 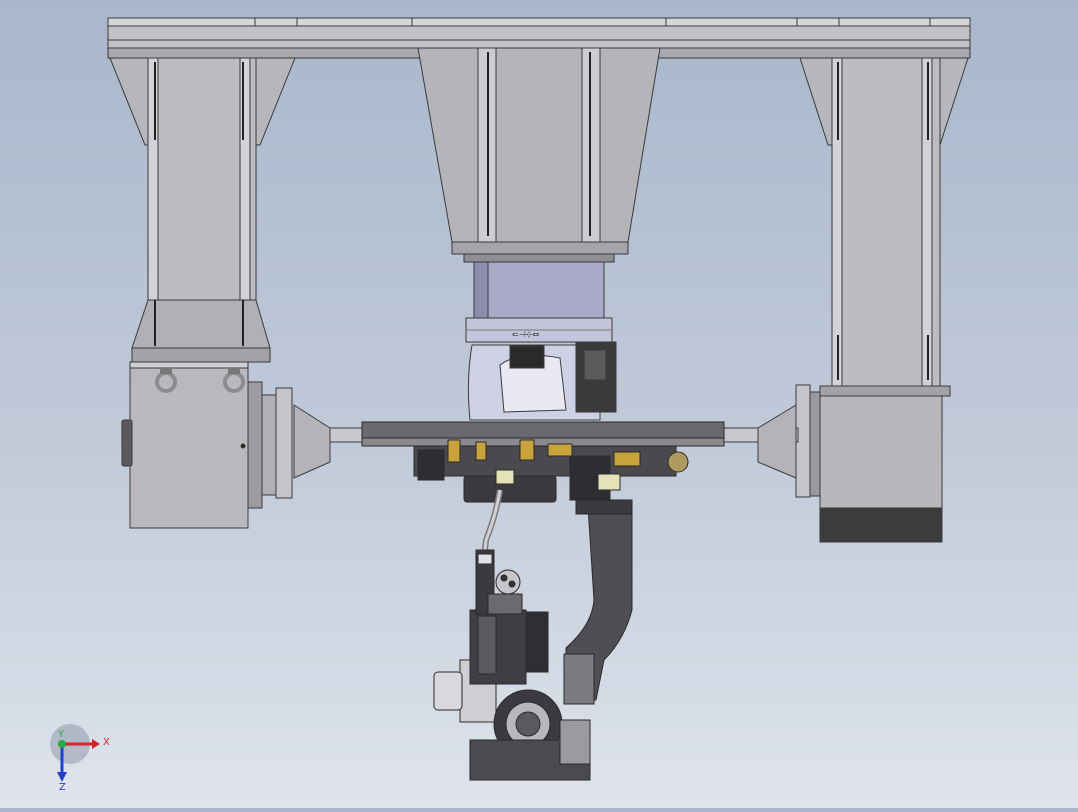 What do you see at coordinates (62, 787) in the screenshot?
I see `z-axis-label: Z` at bounding box center [62, 787].